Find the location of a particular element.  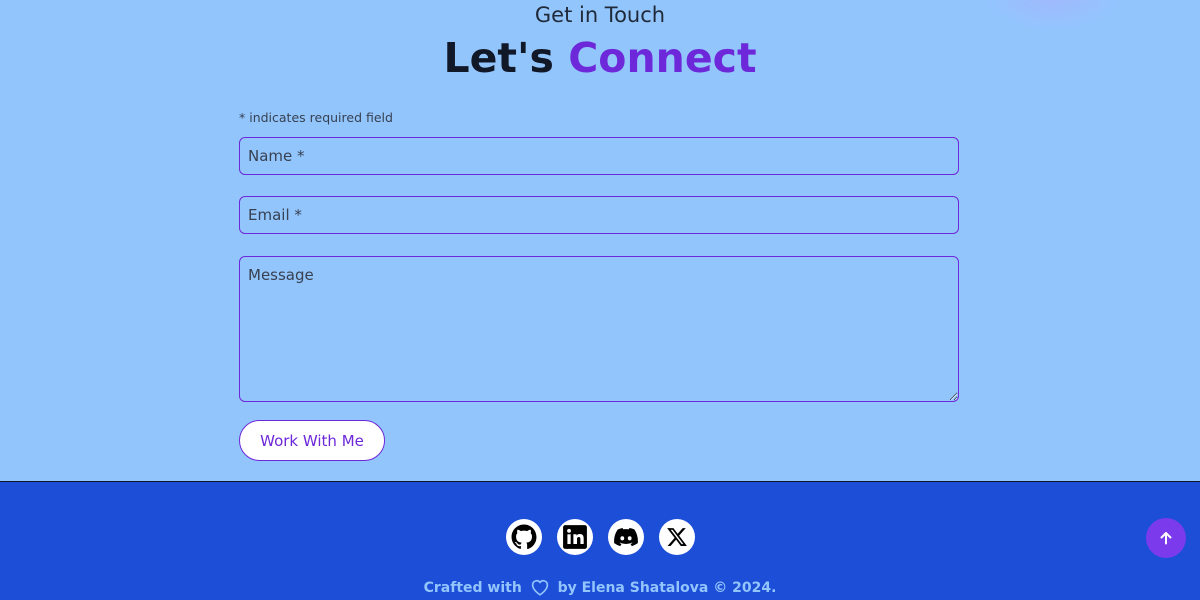

section-eyebrow: Get in Touch is located at coordinates (600, 15).